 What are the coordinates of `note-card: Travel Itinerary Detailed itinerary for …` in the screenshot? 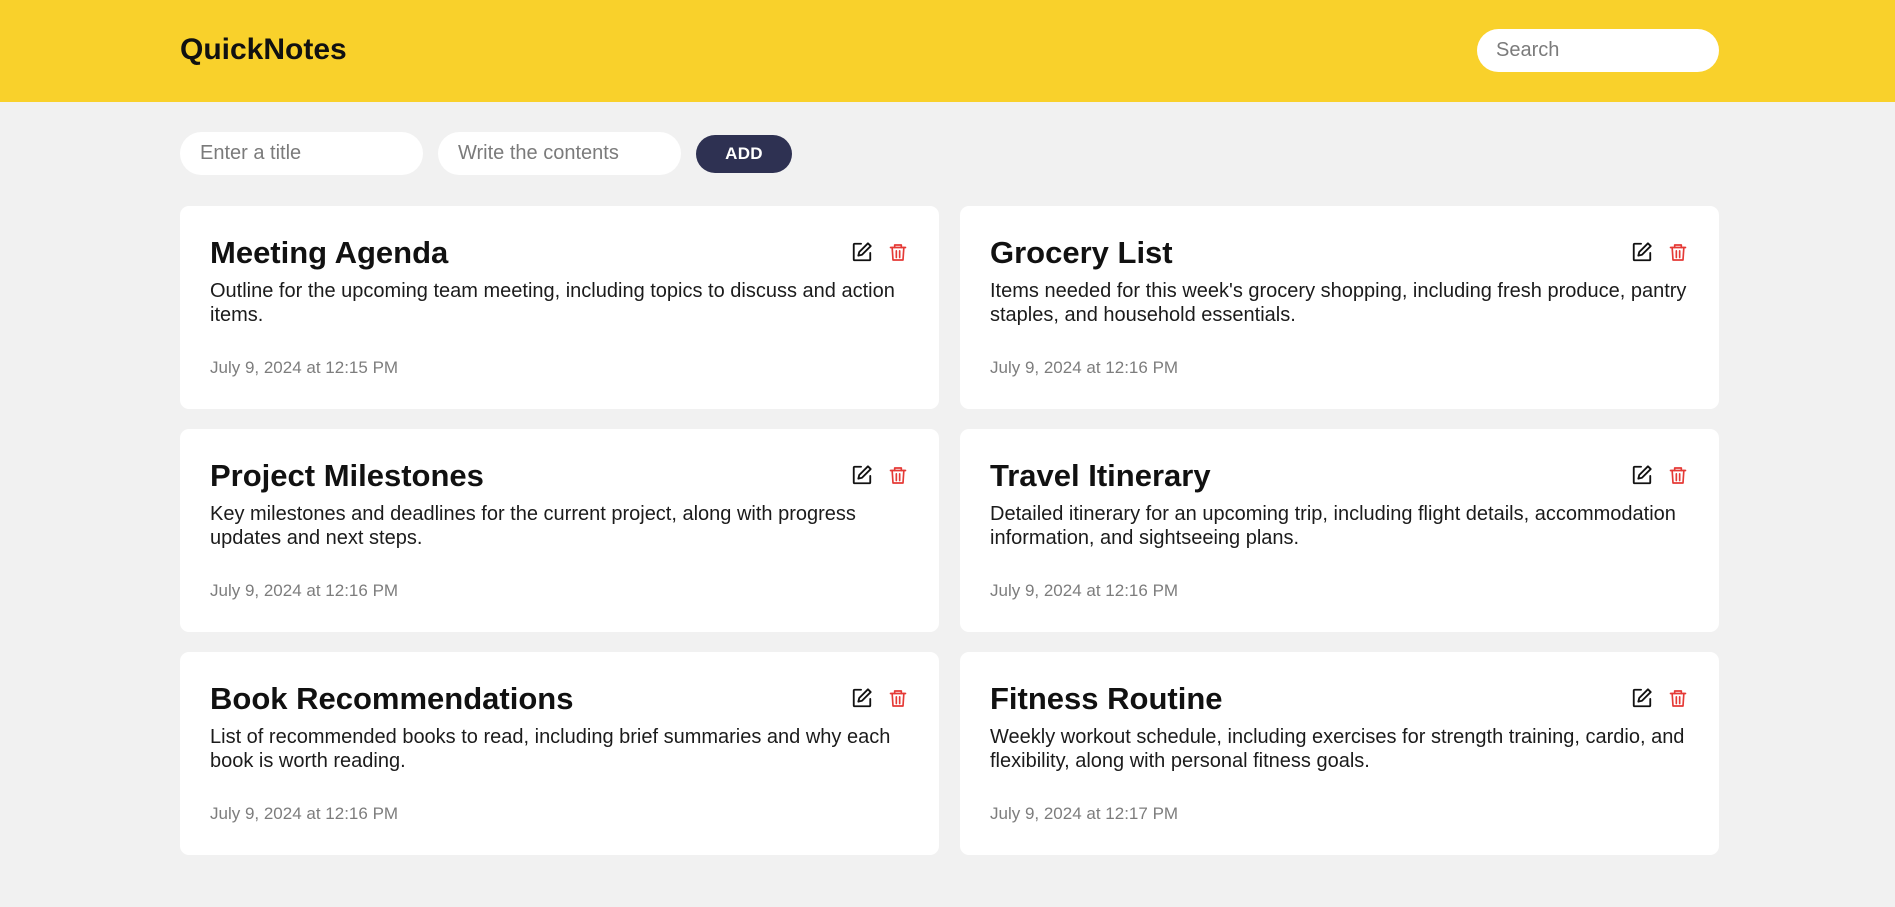 It's located at (1339, 530).